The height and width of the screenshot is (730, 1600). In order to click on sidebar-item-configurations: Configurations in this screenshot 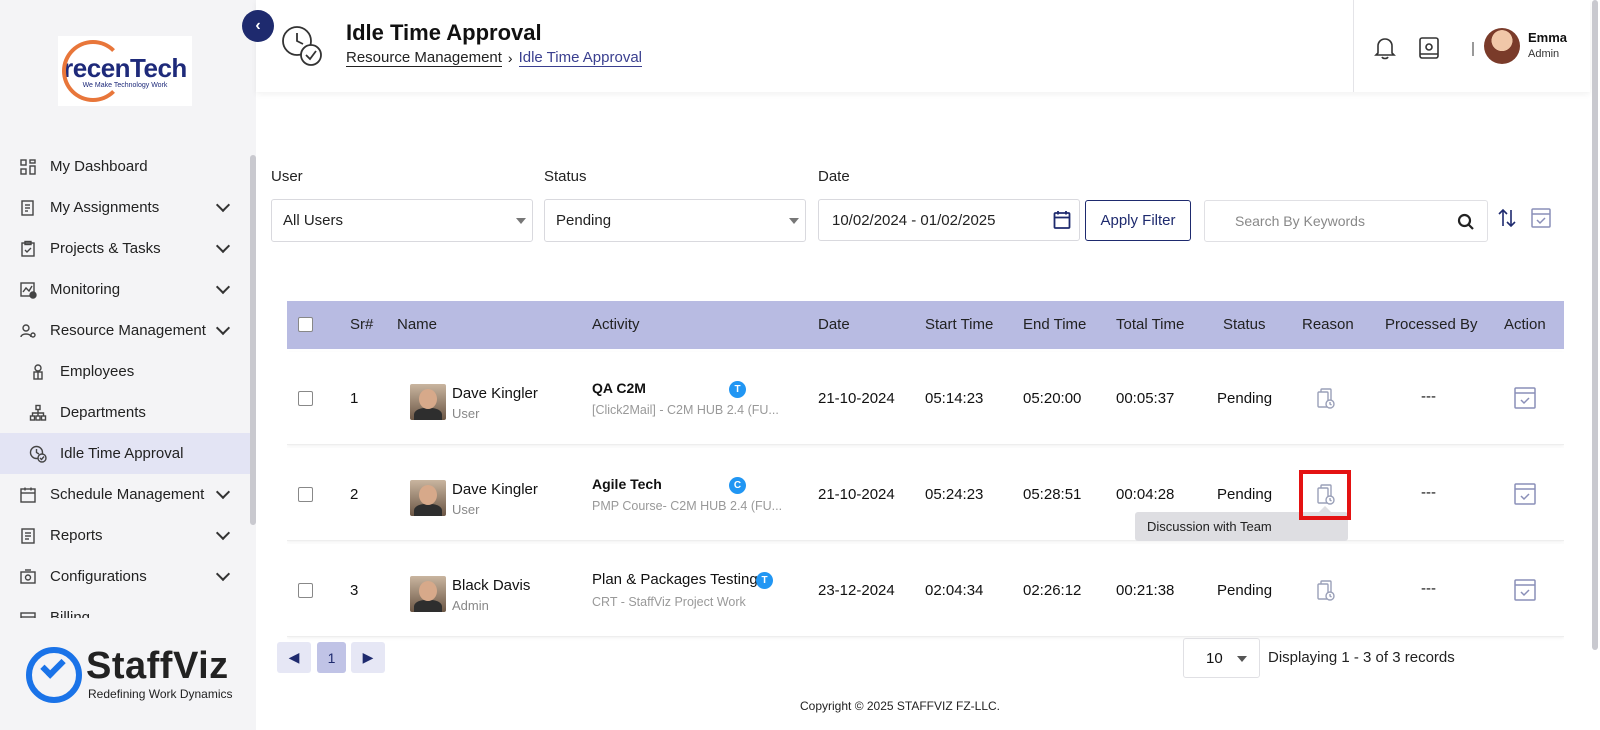, I will do `click(125, 576)`.